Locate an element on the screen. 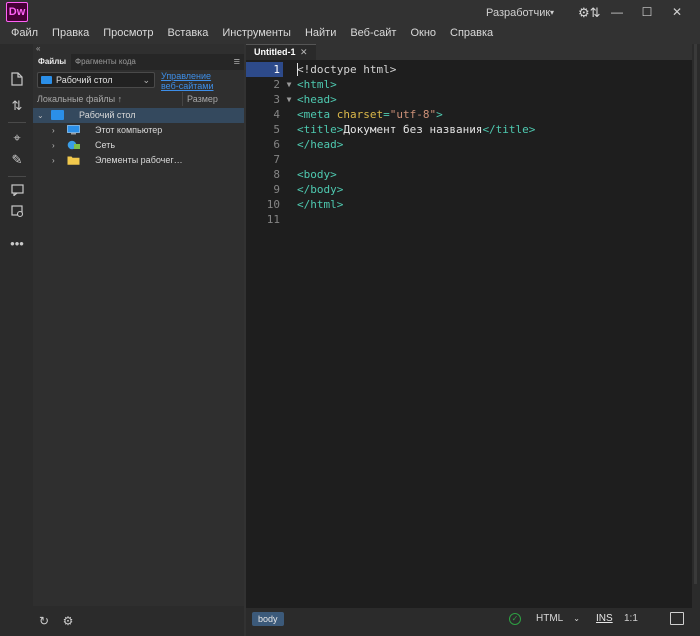 Image resolution: width=700 pixels, height=636 pixels. language-select: HTML ⌄ is located at coordinates (558, 619).